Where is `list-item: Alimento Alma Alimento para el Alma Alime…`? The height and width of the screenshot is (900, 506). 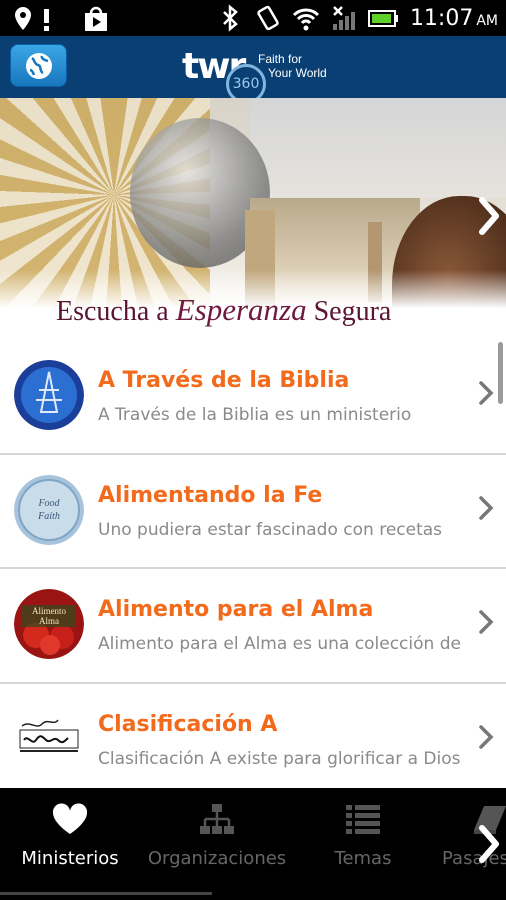 list-item: Alimento Alma Alimento para el Alma Alime… is located at coordinates (253, 626).